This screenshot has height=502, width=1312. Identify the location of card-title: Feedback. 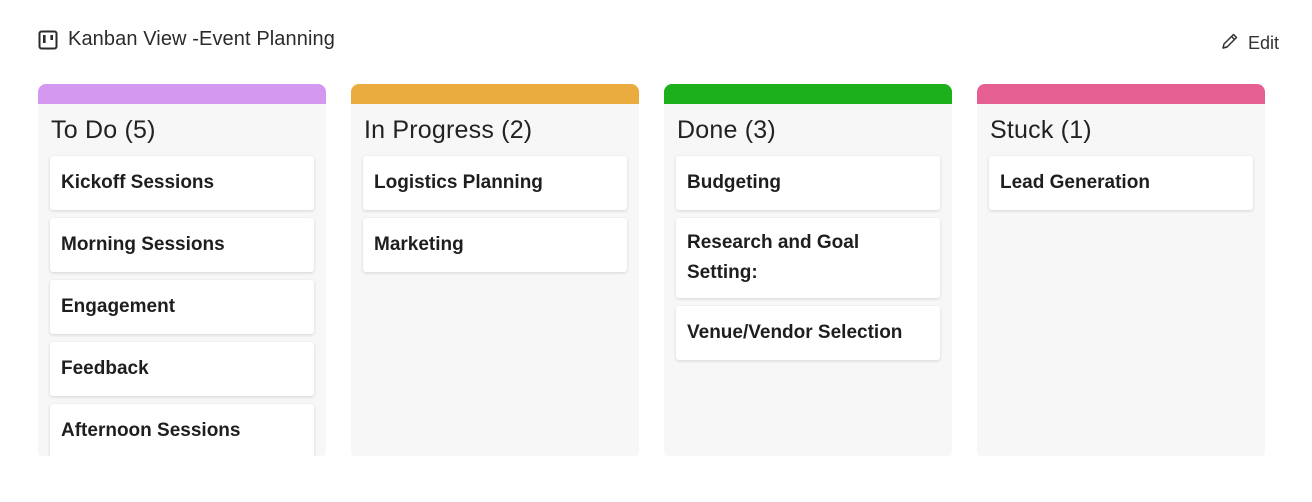
(105, 368).